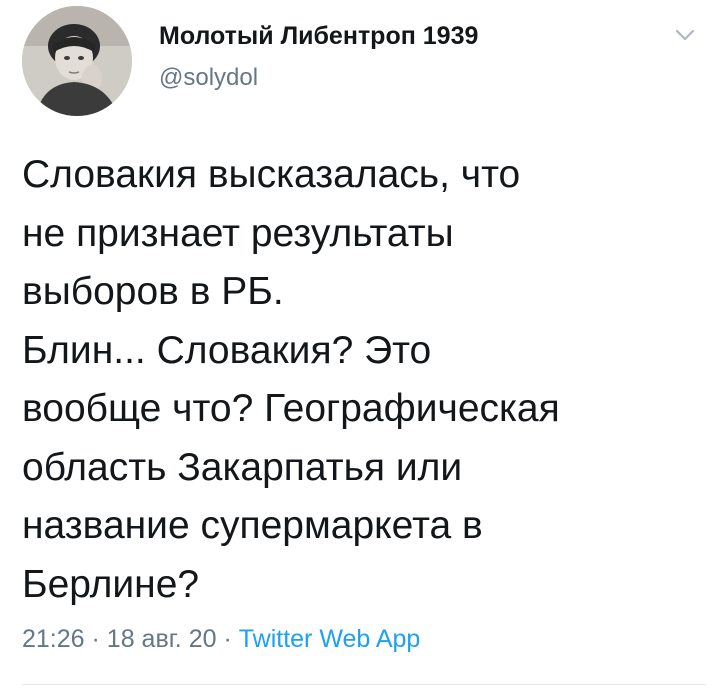 The width and height of the screenshot is (720, 689). What do you see at coordinates (318, 36) in the screenshot?
I see `author-display-name: Молотый Либентроп 1939` at bounding box center [318, 36].